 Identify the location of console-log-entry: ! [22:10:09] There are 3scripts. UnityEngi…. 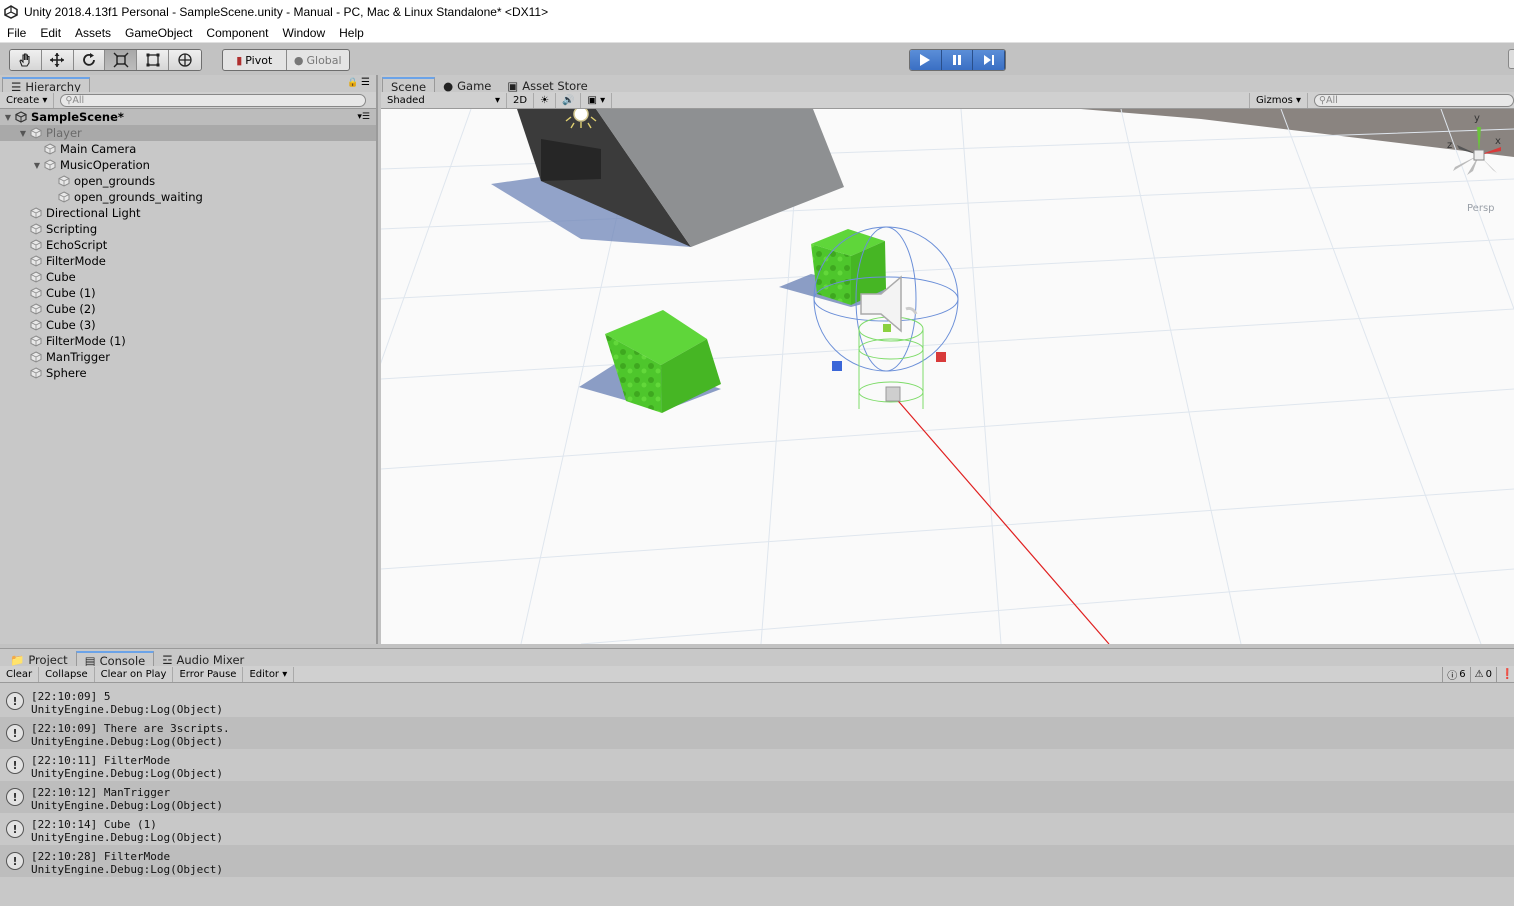
(757, 733).